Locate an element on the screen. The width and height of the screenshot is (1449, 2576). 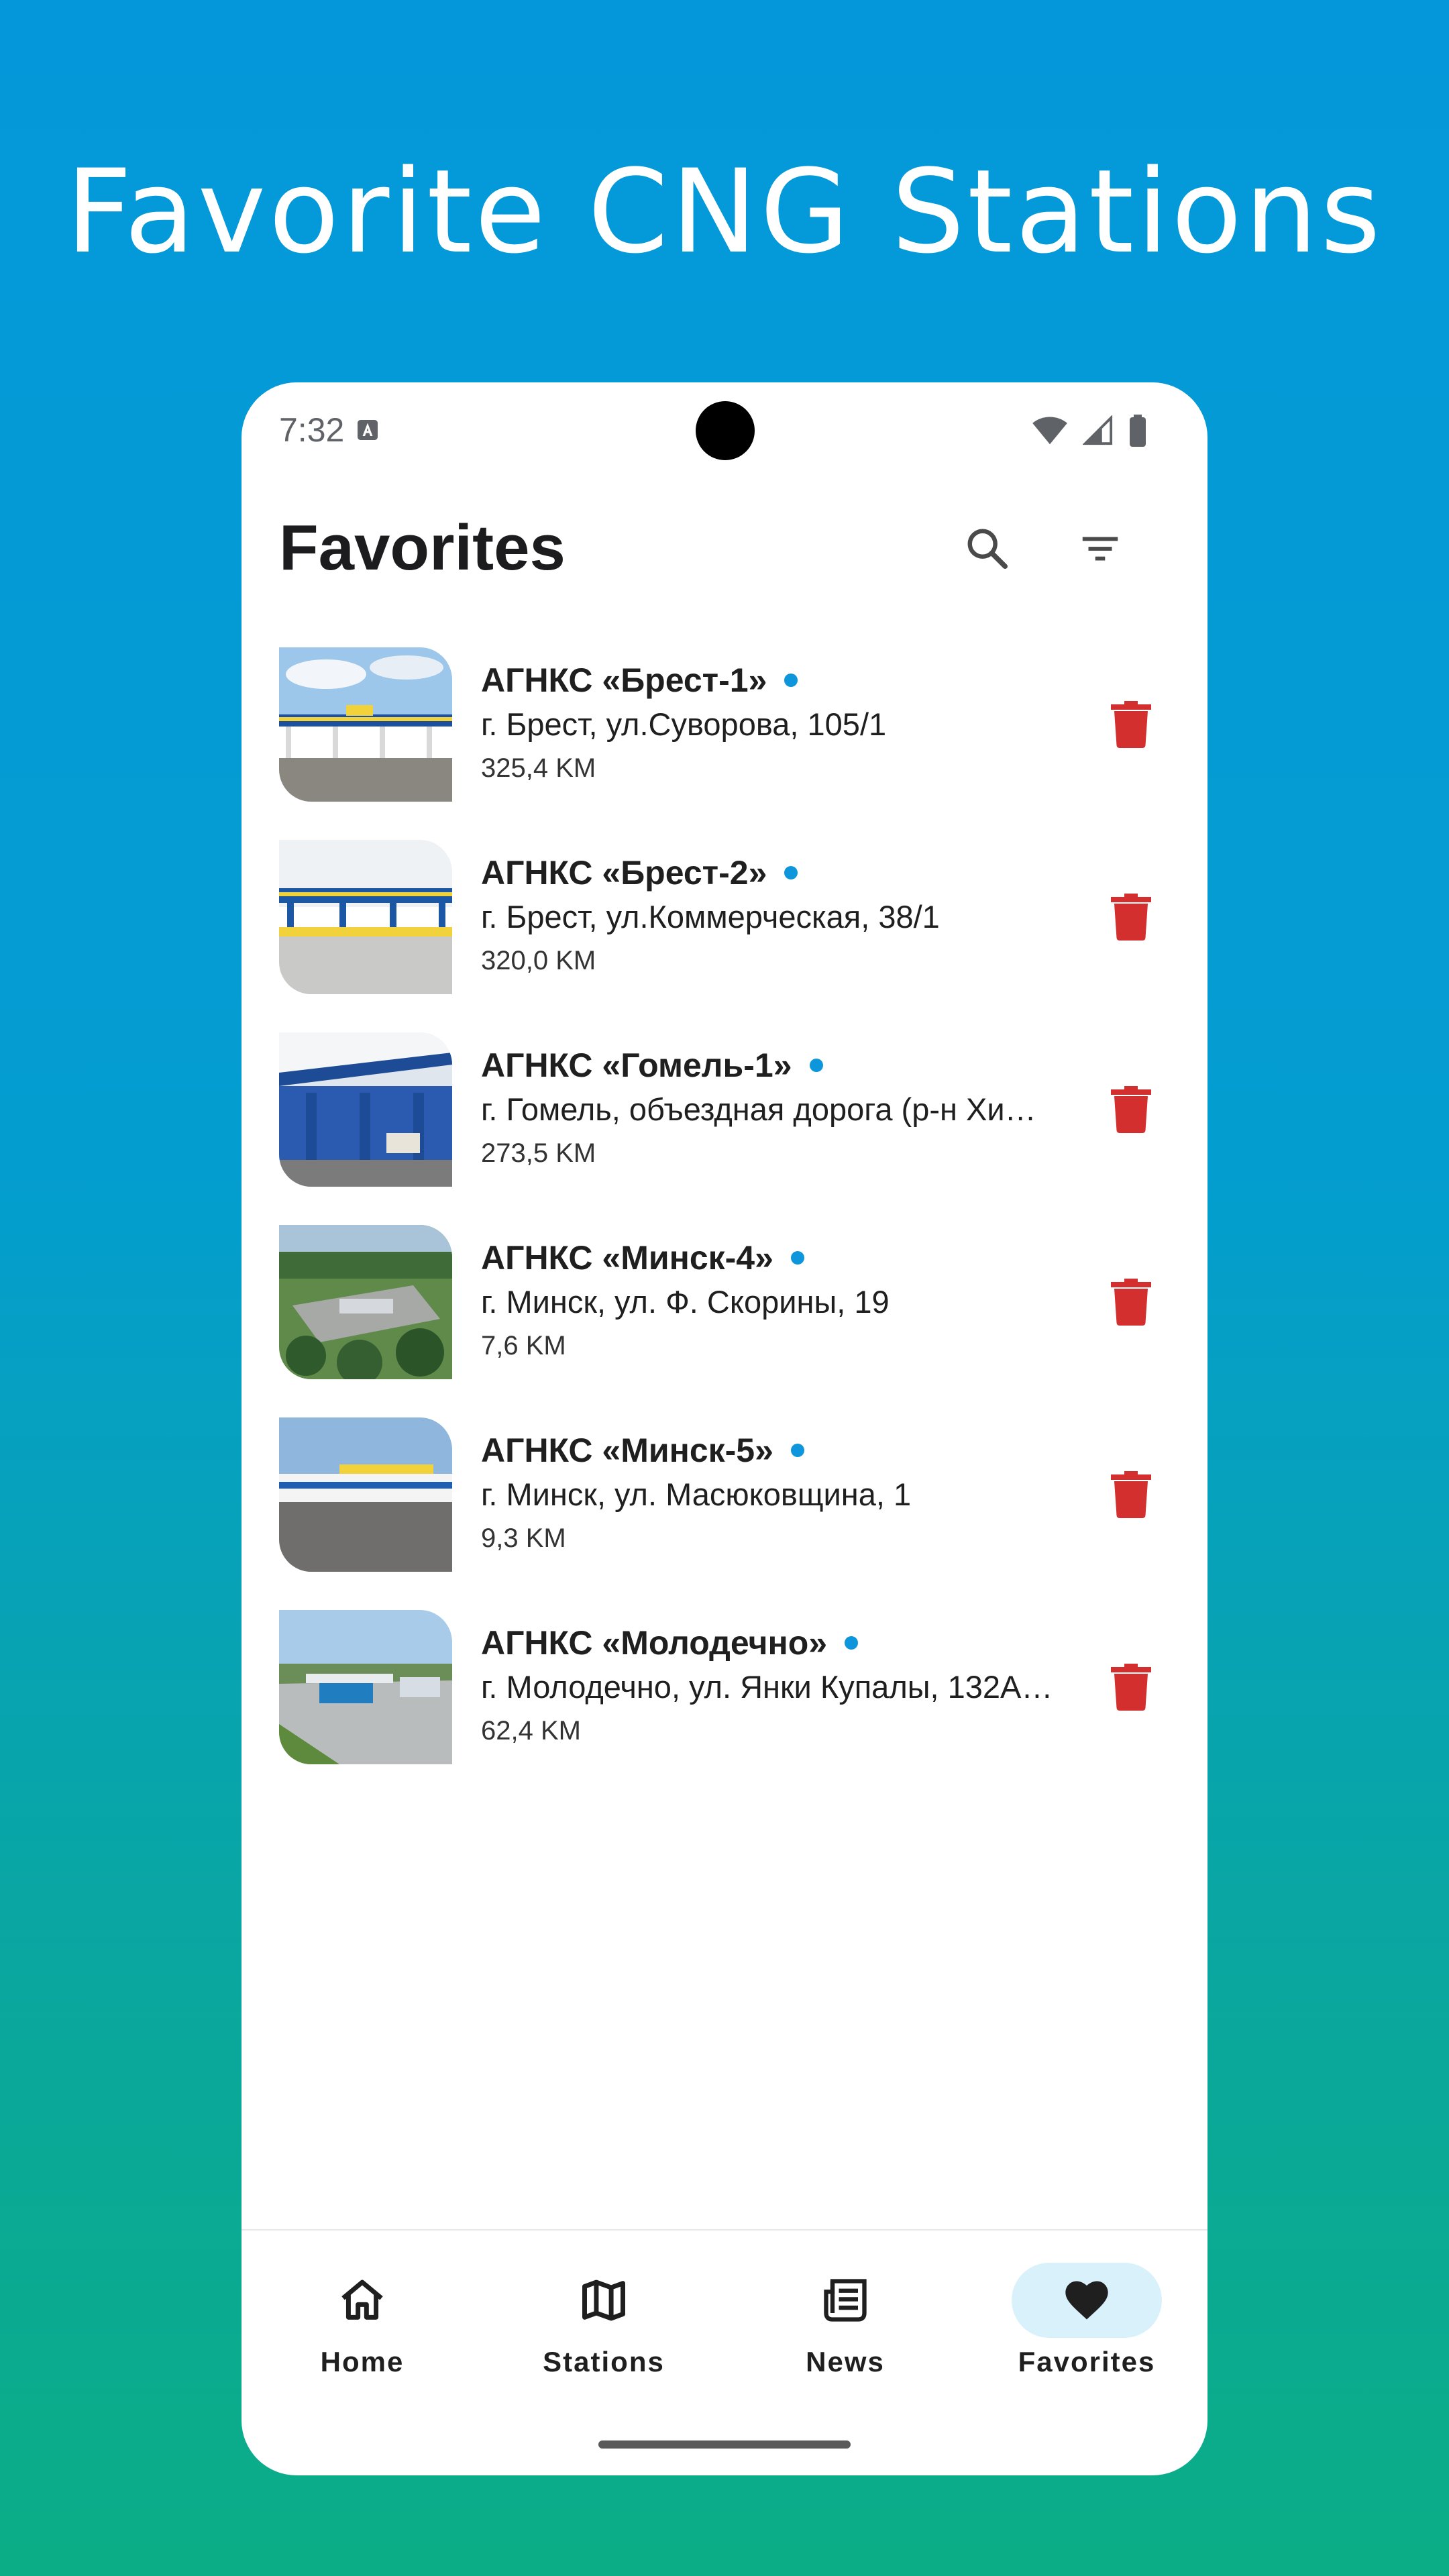
station-distance: 9,3 KM is located at coordinates (523, 1538).